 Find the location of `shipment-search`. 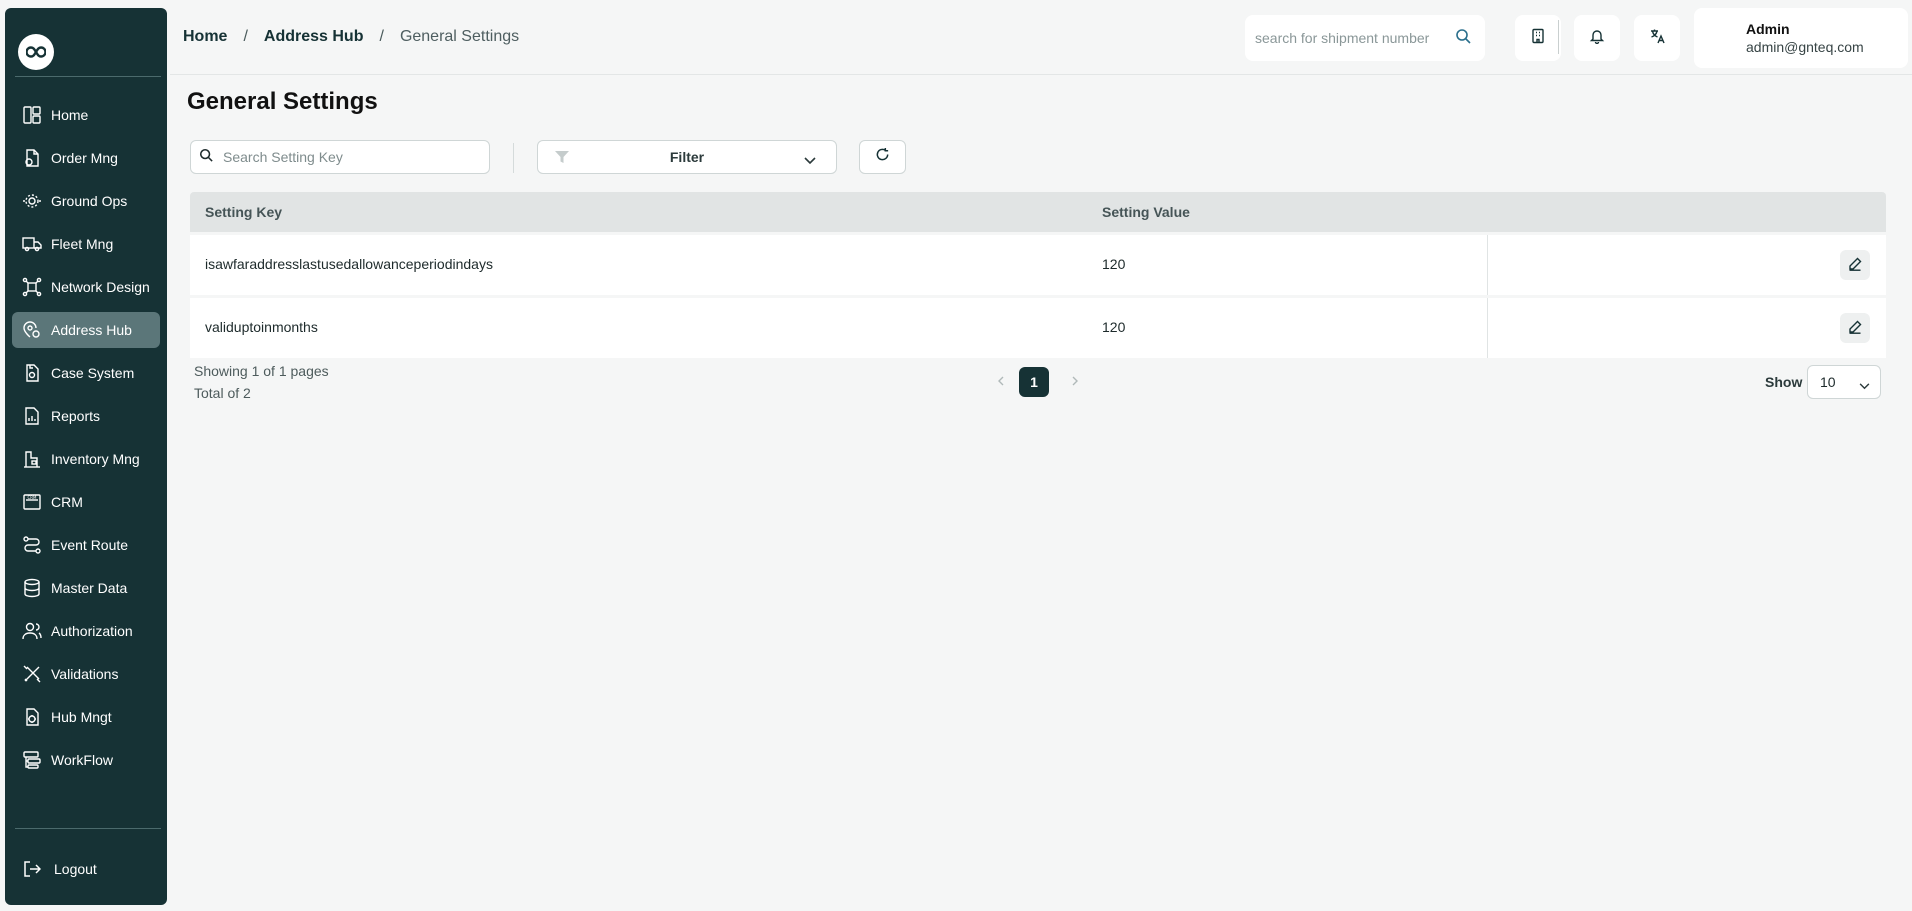

shipment-search is located at coordinates (1365, 38).